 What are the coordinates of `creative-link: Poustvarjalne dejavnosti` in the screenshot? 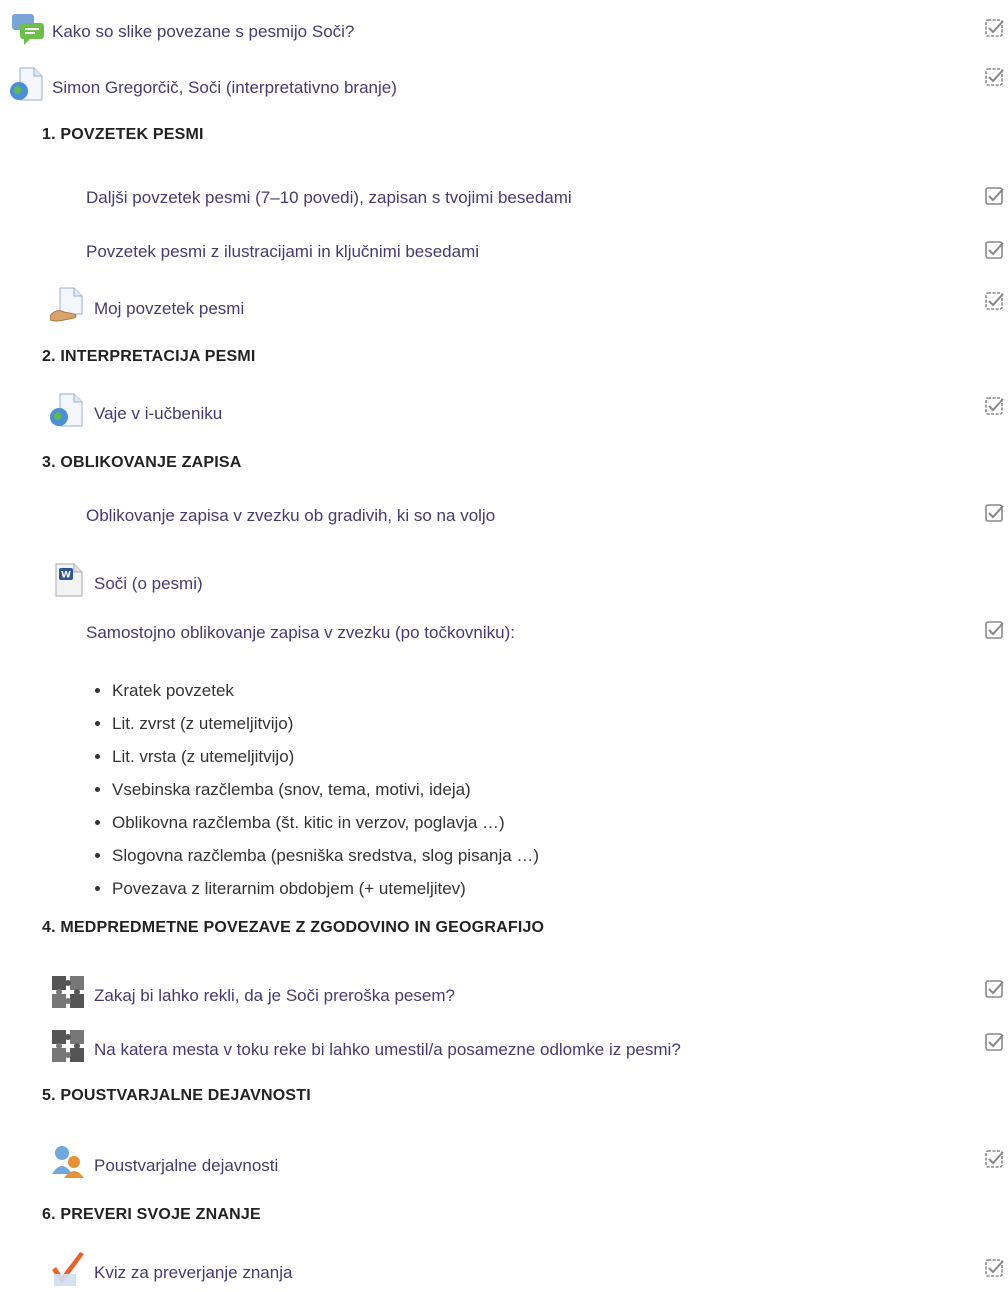 It's located at (186, 1166).